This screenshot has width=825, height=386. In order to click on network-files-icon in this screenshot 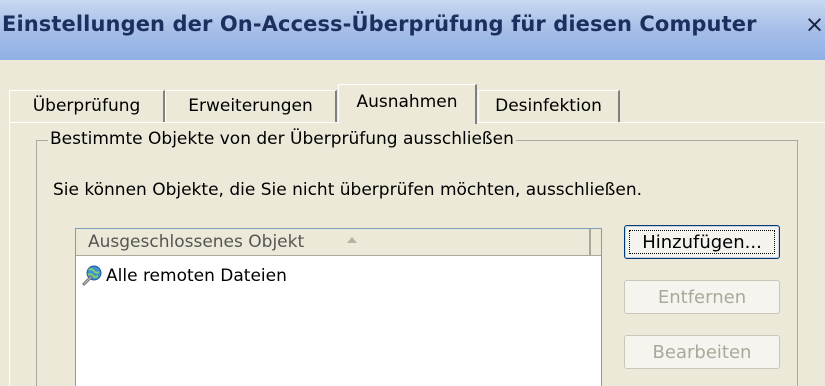, I will do `click(93, 275)`.